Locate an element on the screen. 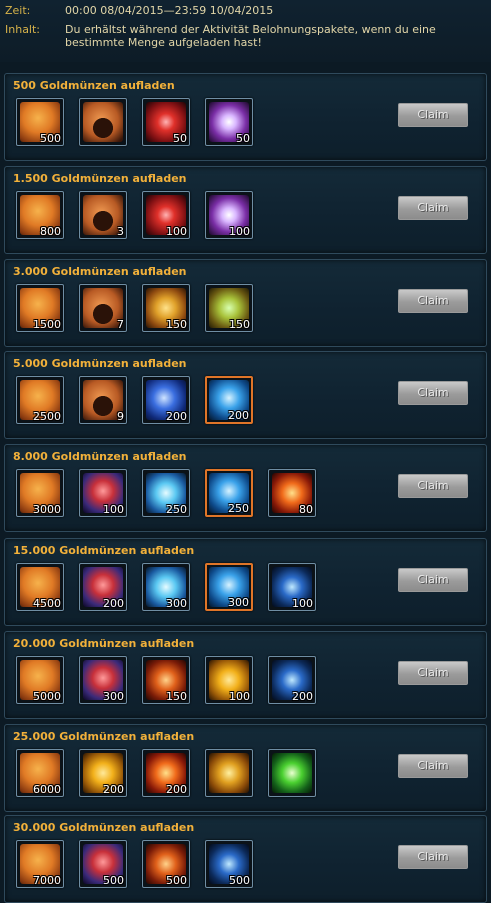 The image size is (491, 903). item-quantity: 2500 is located at coordinates (47, 416).